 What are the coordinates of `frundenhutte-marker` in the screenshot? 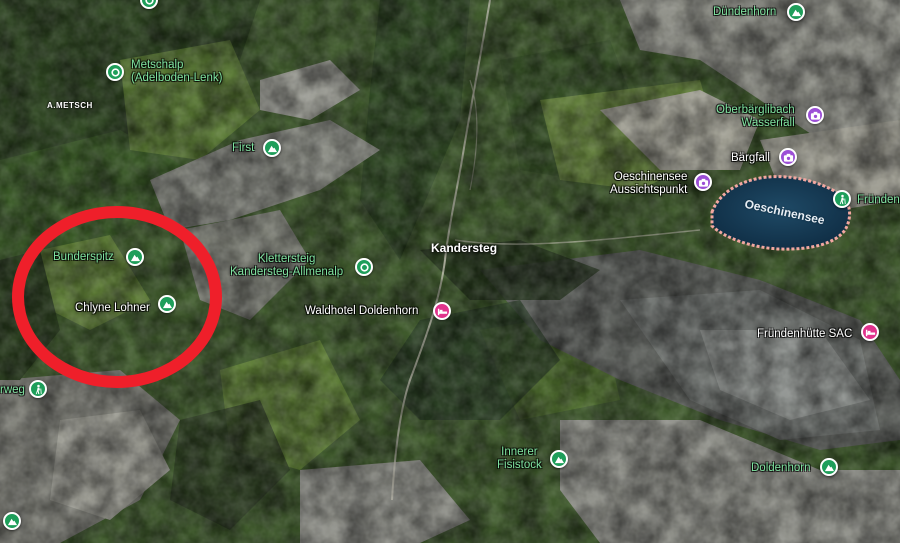 It's located at (870, 332).